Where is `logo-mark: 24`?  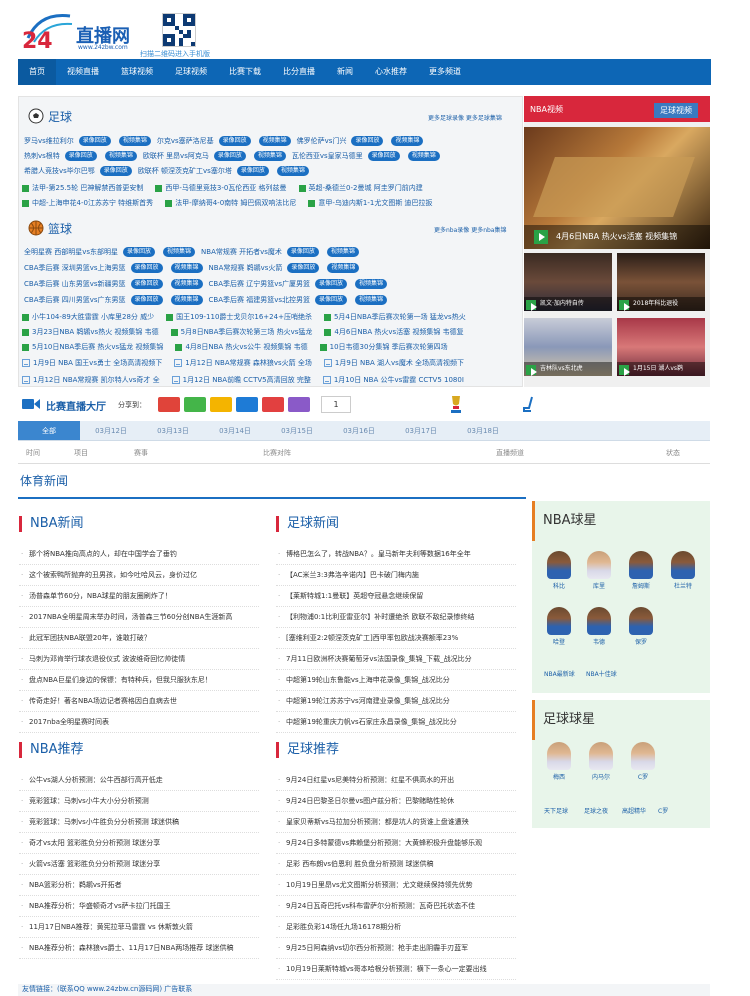 logo-mark: 24 is located at coordinates (47, 32).